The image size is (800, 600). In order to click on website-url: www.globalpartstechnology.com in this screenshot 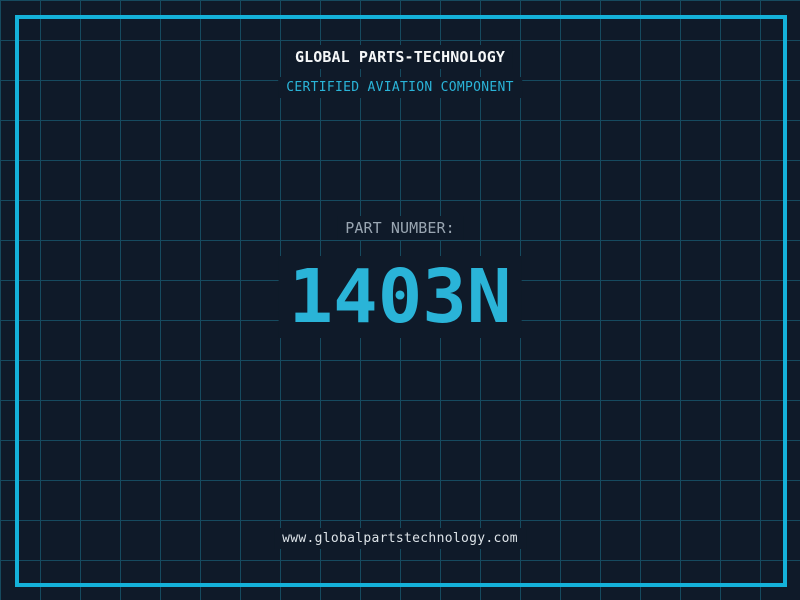, I will do `click(400, 538)`.